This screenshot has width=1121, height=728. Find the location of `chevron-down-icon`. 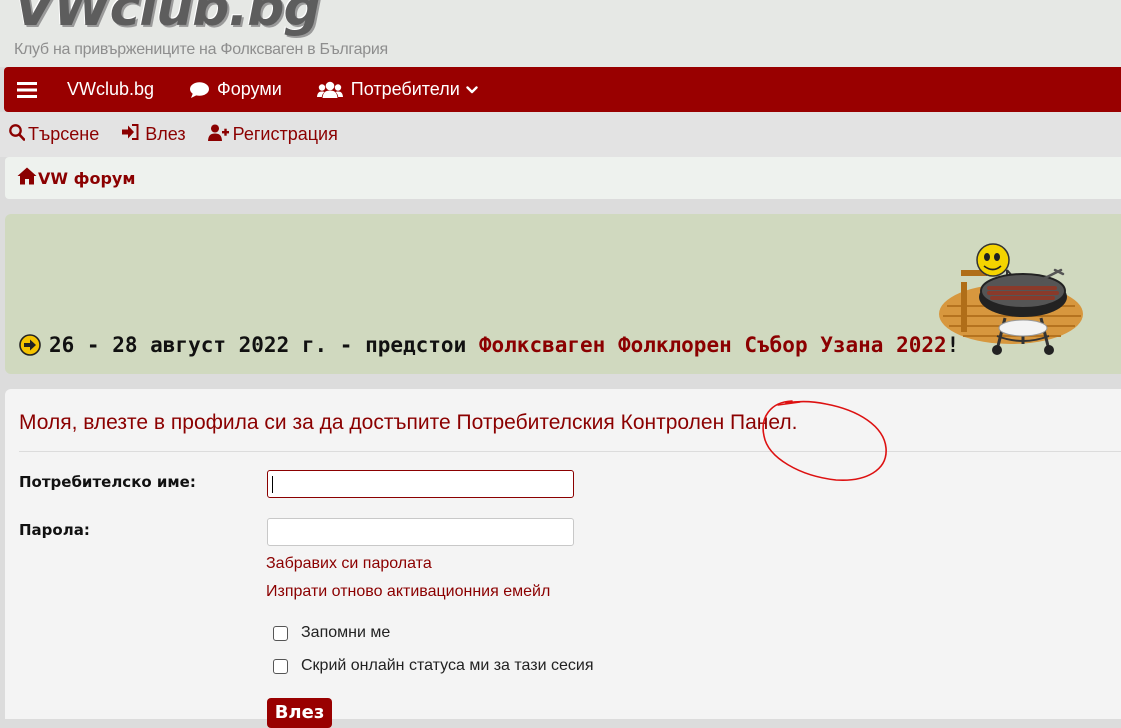

chevron-down-icon is located at coordinates (472, 89).